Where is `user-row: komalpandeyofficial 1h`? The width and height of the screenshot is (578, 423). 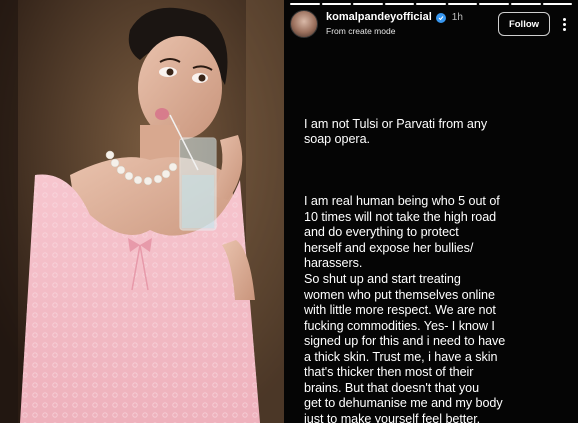 user-row: komalpandeyofficial 1h is located at coordinates (412, 17).